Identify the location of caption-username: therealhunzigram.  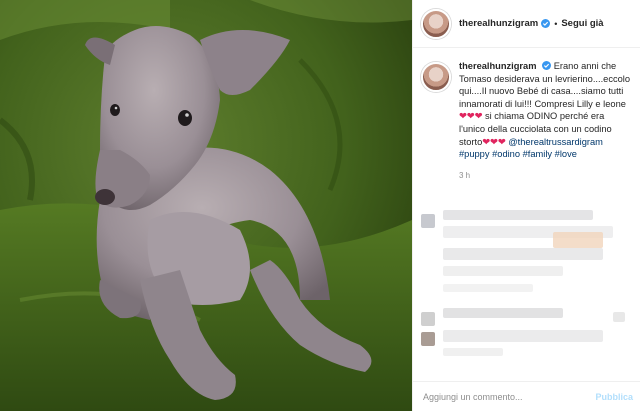
(498, 66).